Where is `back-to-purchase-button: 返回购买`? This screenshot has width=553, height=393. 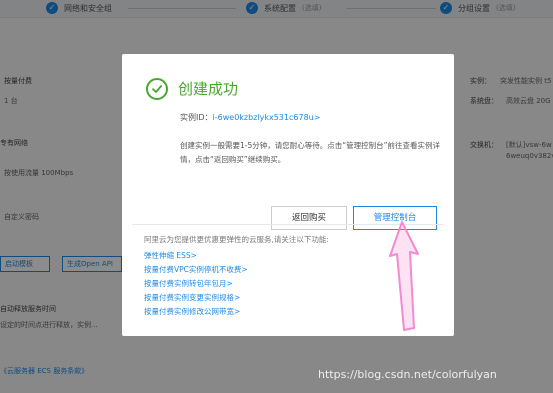
back-to-purchase-button: 返回购买 is located at coordinates (309, 218).